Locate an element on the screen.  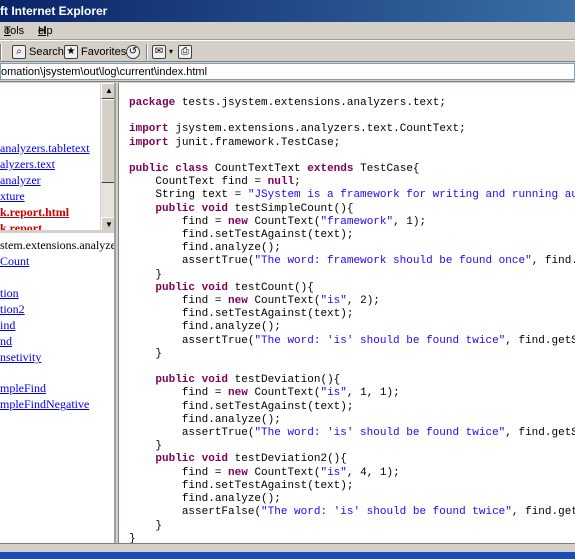
nav-link-fixture: xture is located at coordinates (12, 196).